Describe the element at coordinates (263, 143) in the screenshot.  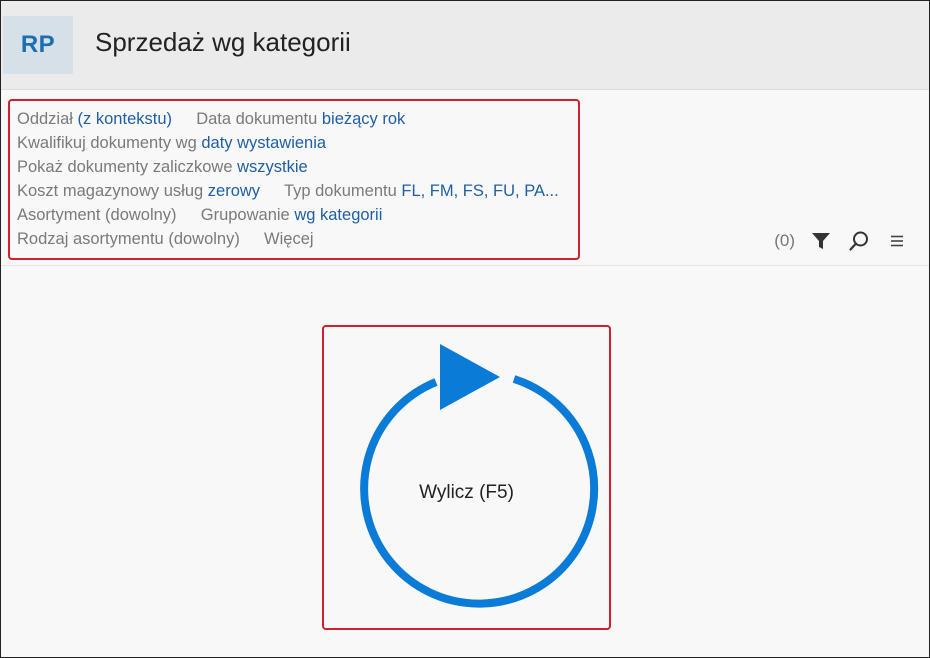
I see `param-value-qualify: daty wystawienia` at that location.